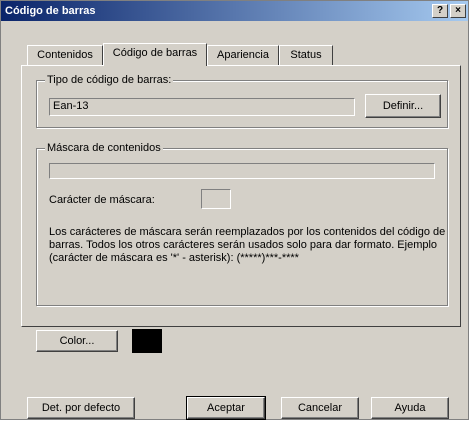 This screenshot has width=475, height=423. Describe the element at coordinates (147, 341) in the screenshot. I see `color-swatch` at that location.